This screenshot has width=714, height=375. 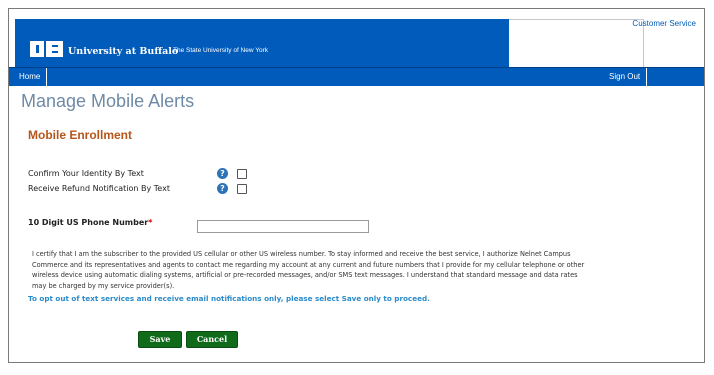 I want to click on cancel-button: Cancel, so click(x=212, y=339).